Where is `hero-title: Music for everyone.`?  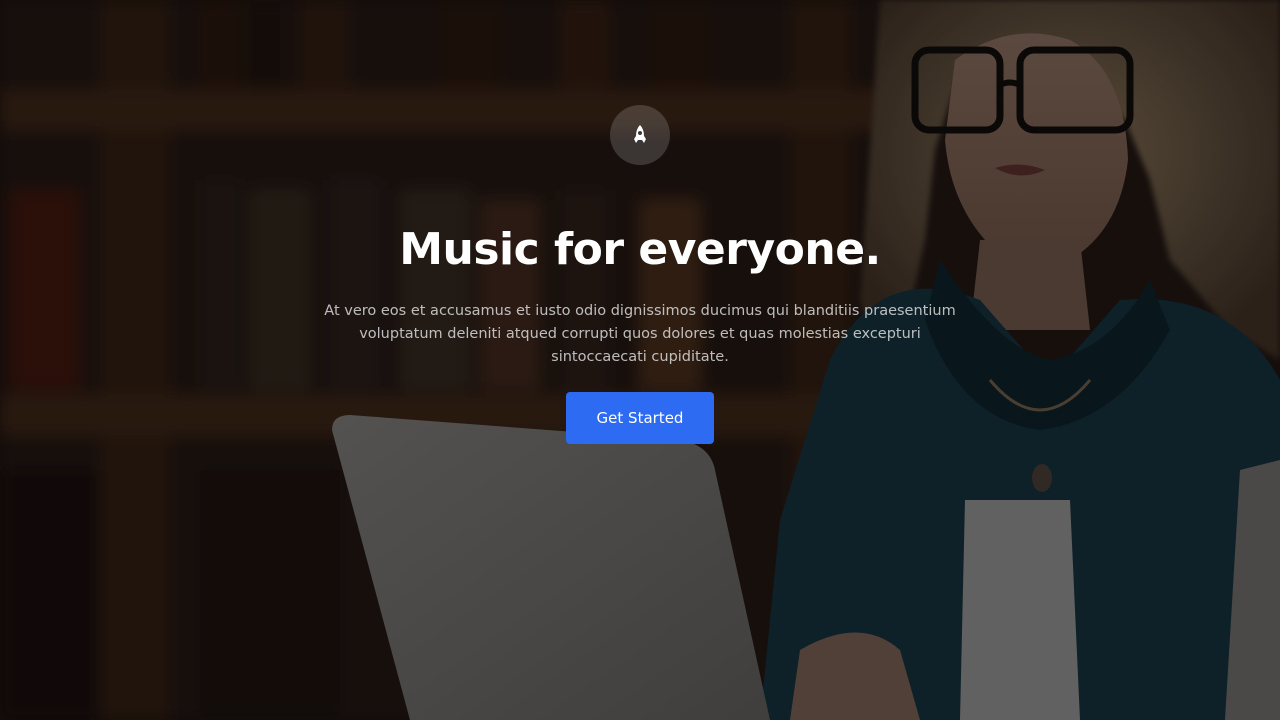
hero-title: Music for everyone. is located at coordinates (640, 249).